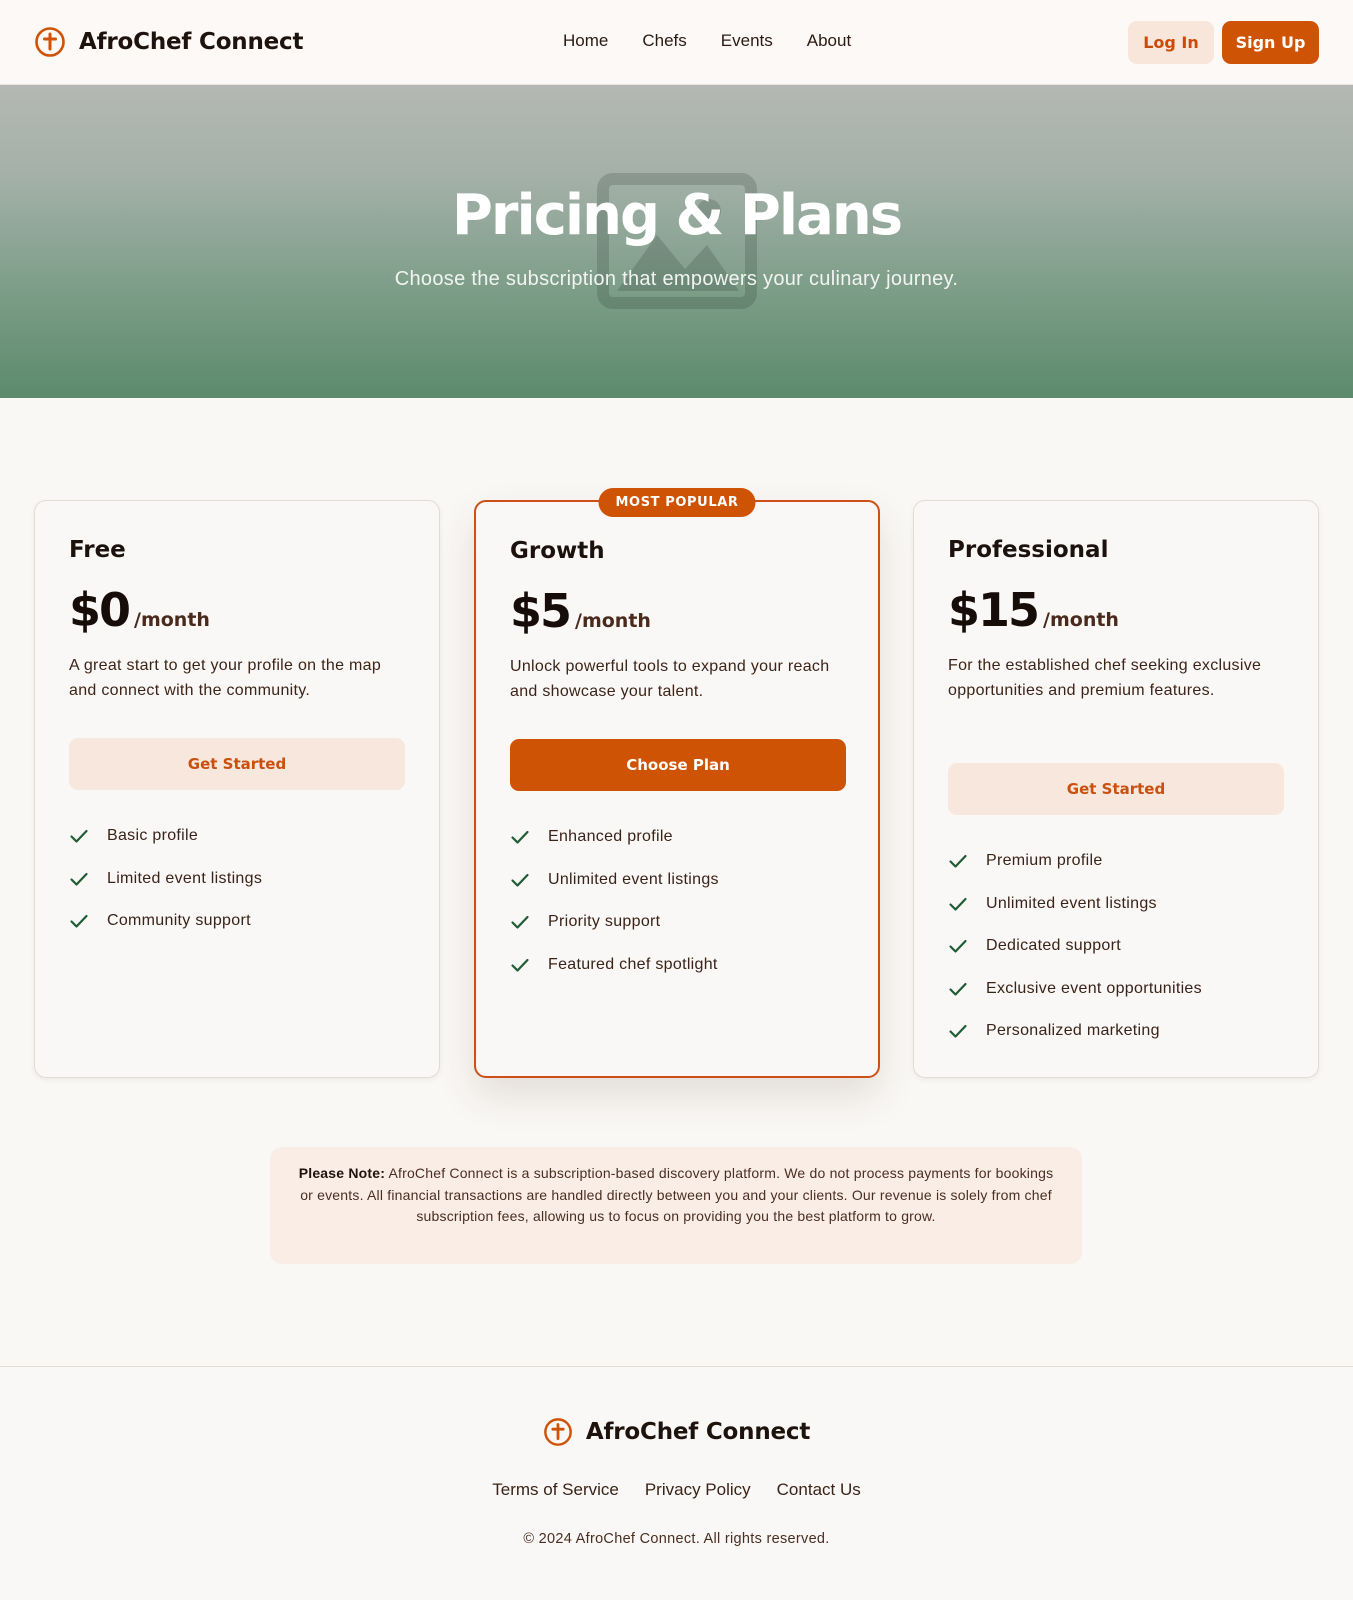  I want to click on page-title: Pricing & Plans, so click(677, 215).